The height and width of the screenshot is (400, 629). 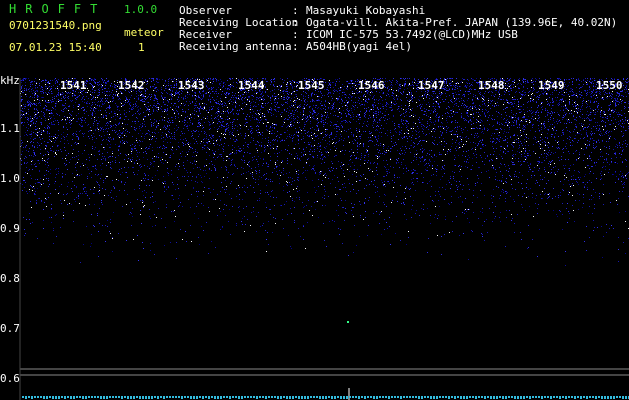 I want to click on app-name: HROFFT, so click(x=58, y=9).